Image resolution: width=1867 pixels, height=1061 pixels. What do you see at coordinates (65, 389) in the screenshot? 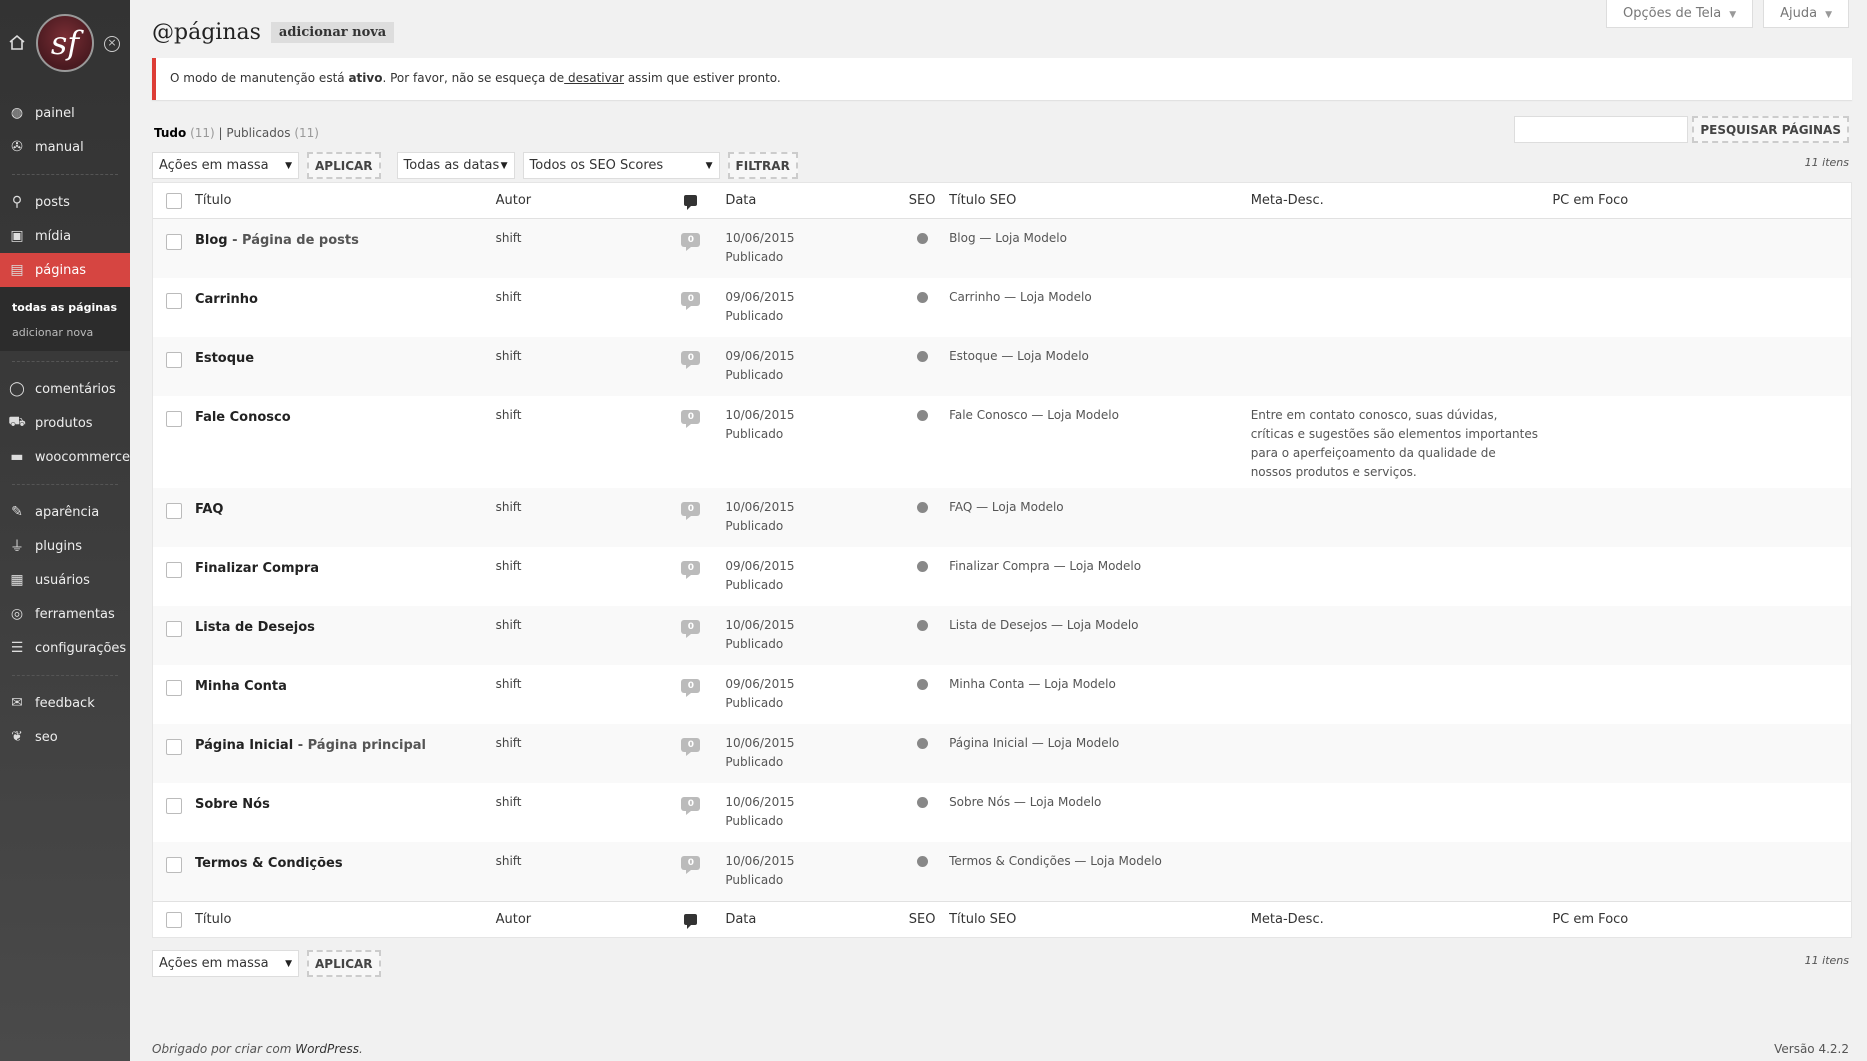
I see `sidebar-item: ◯ comentários` at bounding box center [65, 389].